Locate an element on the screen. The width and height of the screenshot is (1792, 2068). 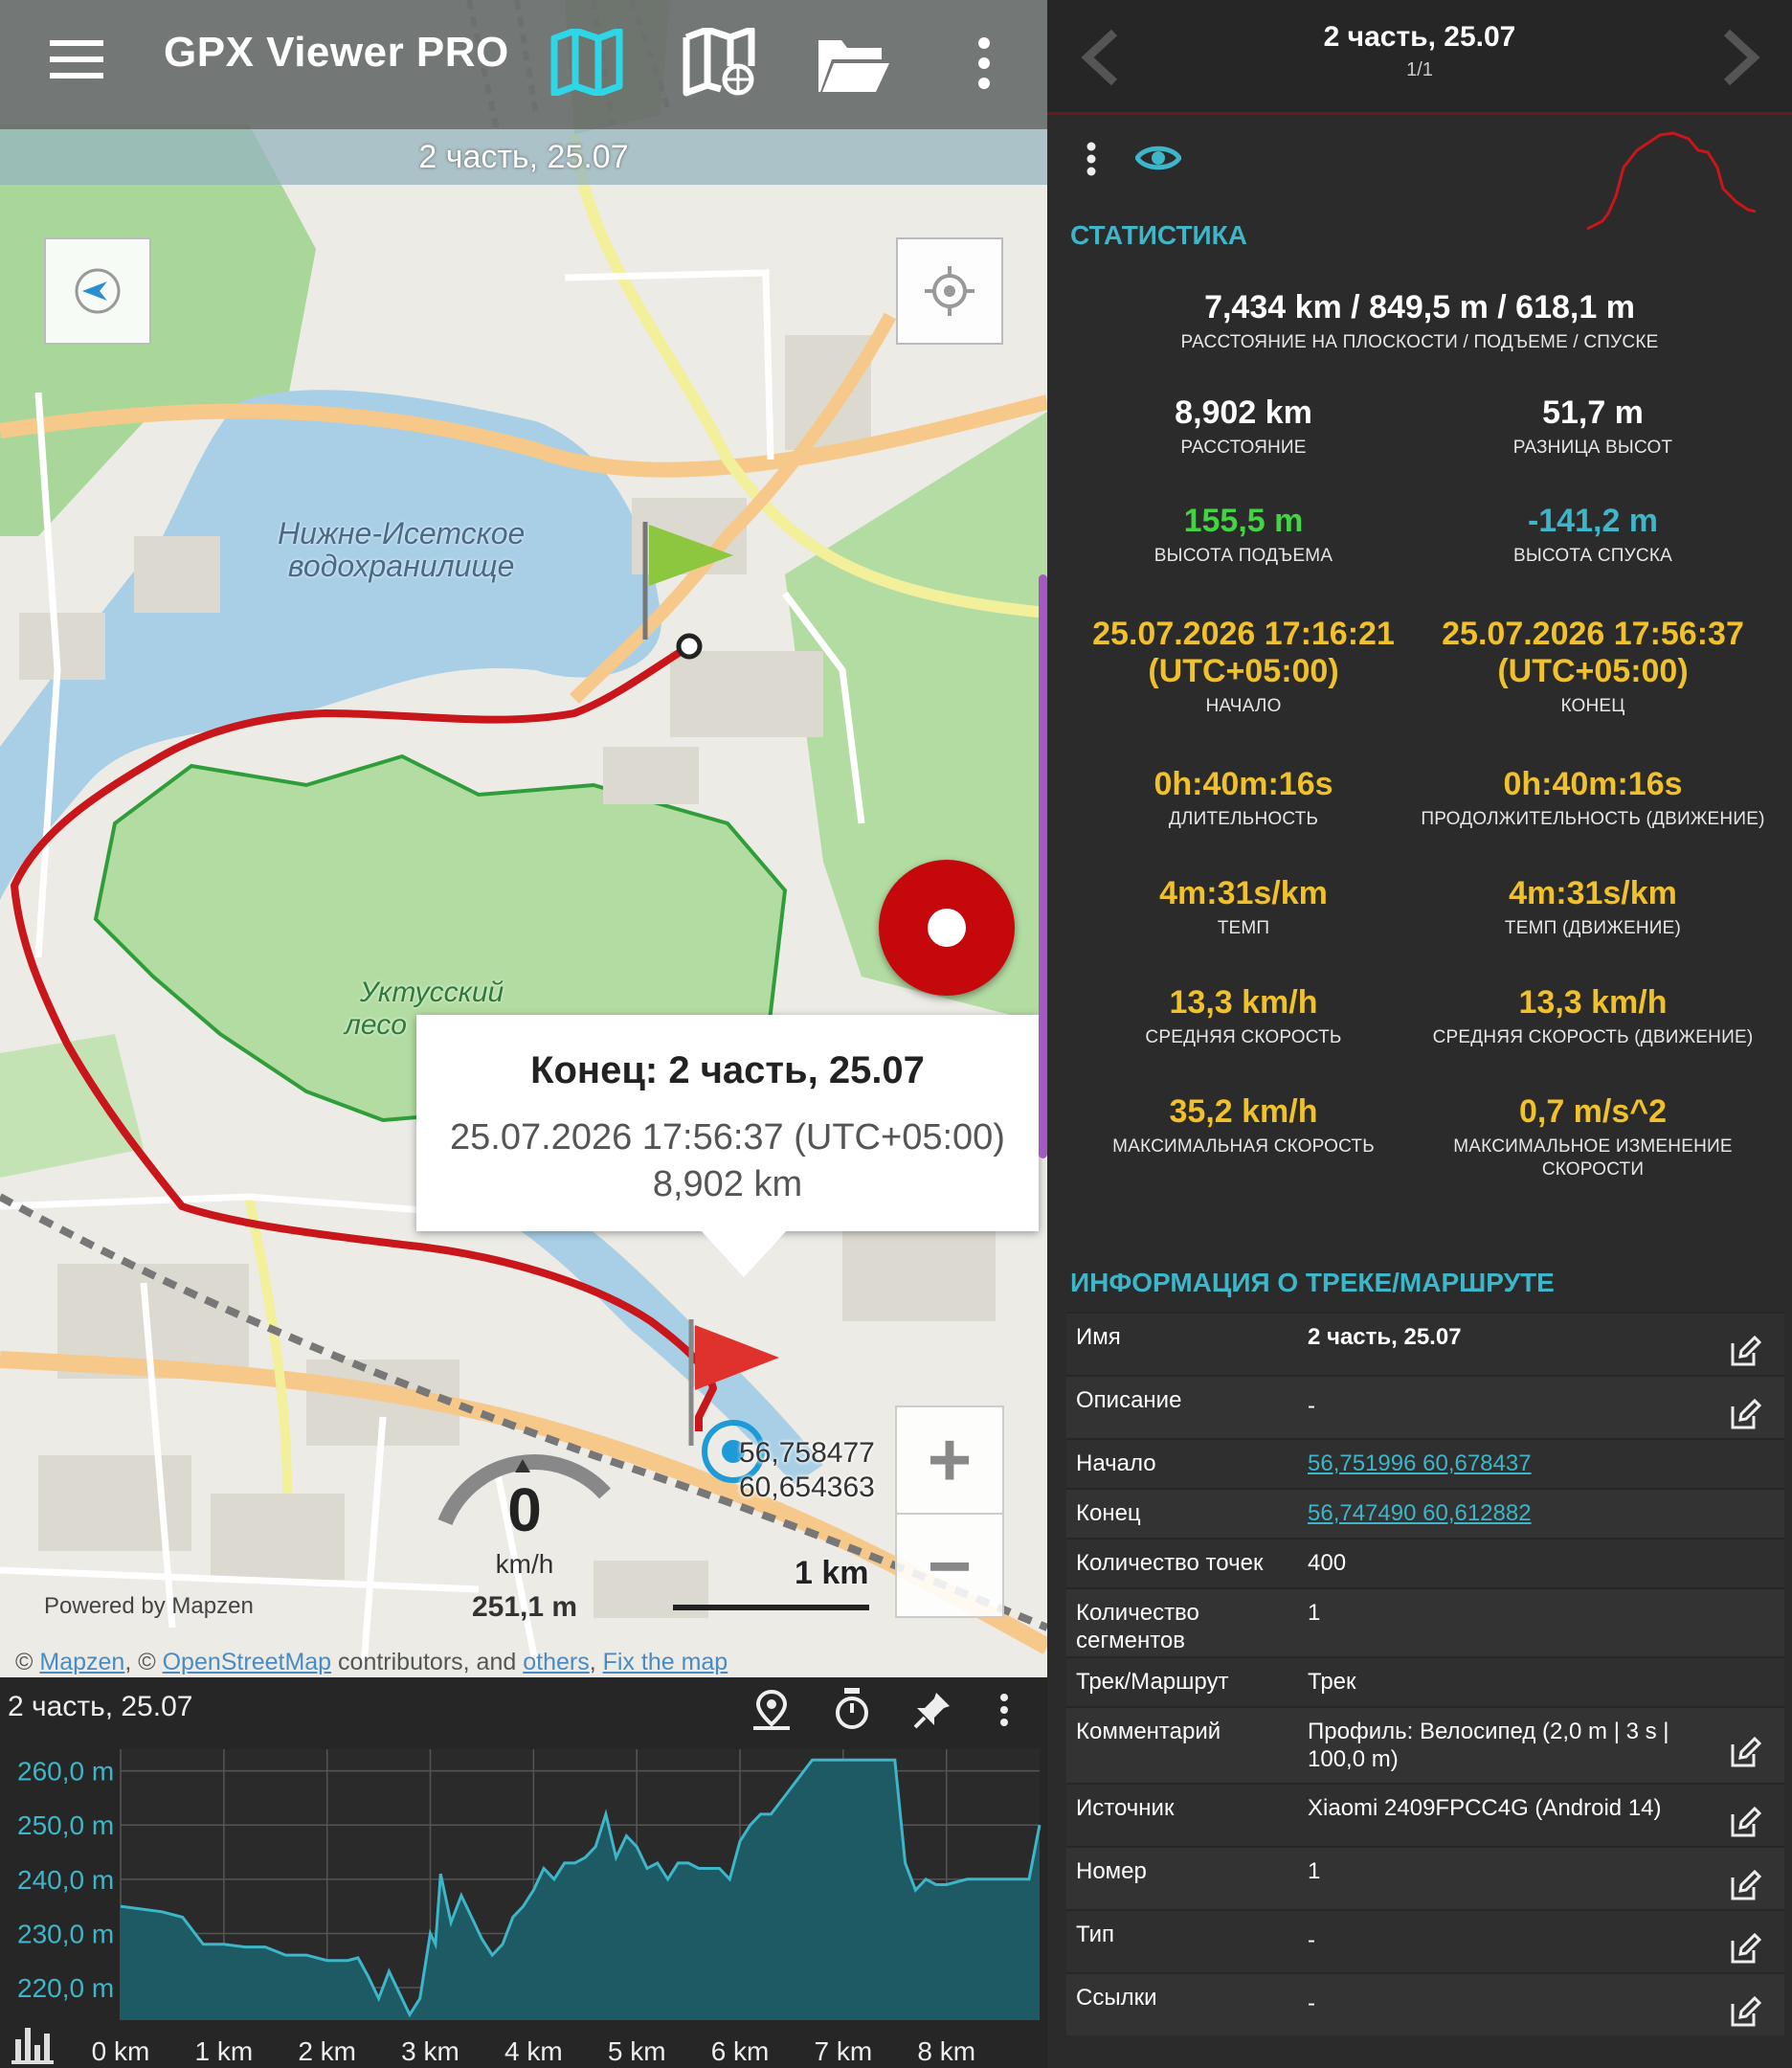
folder-open-icon is located at coordinates (853, 64).